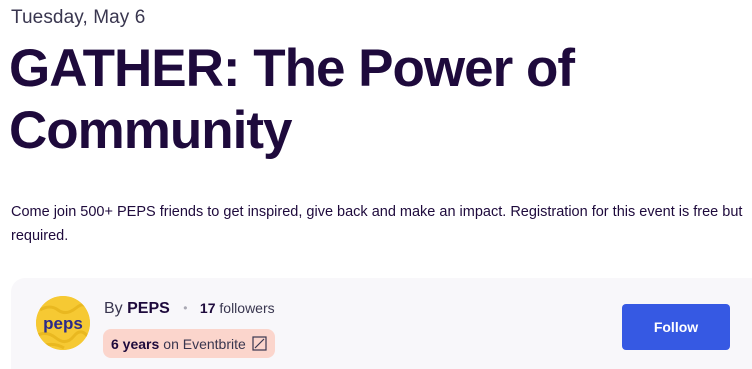 The image size is (752, 369). I want to click on followers-count: 17, so click(207, 308).